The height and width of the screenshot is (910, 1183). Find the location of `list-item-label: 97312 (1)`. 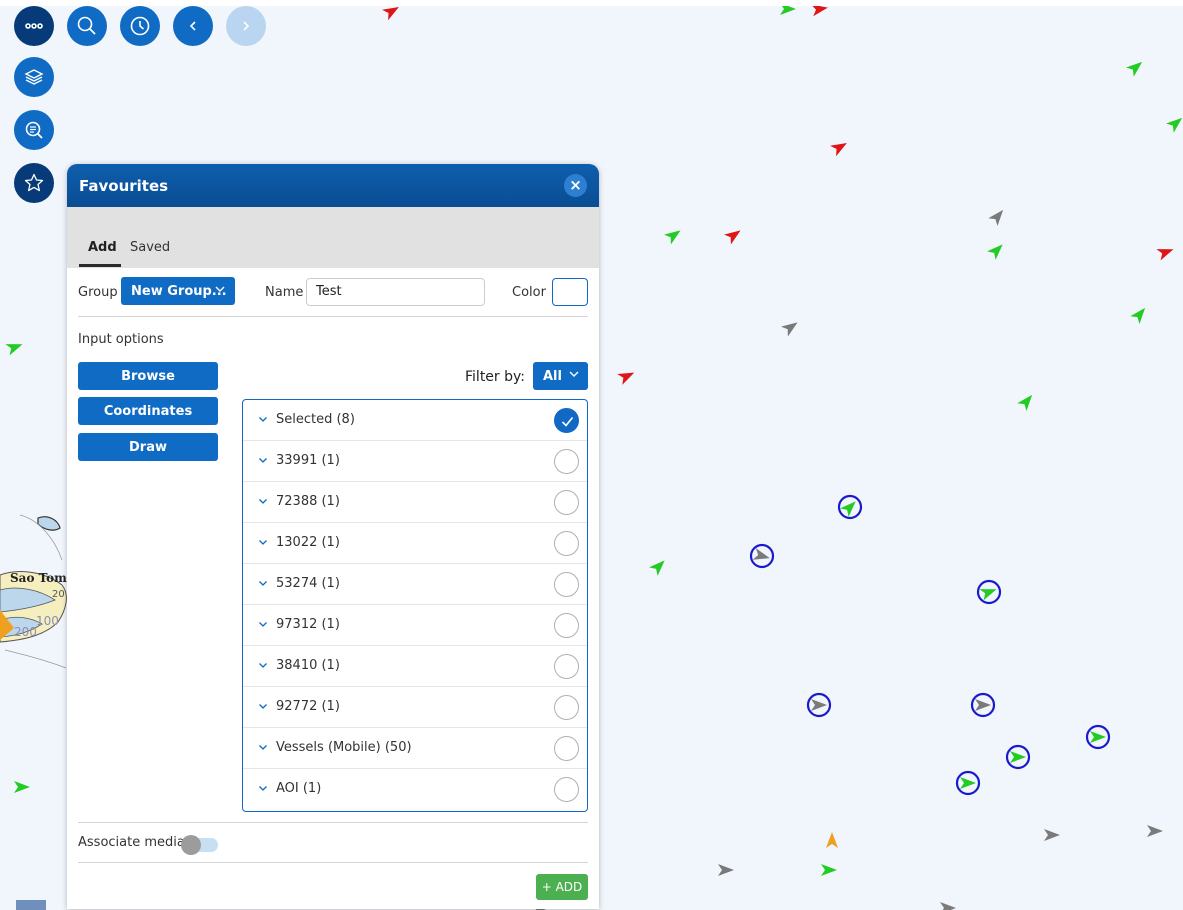

list-item-label: 97312 (1) is located at coordinates (308, 624).